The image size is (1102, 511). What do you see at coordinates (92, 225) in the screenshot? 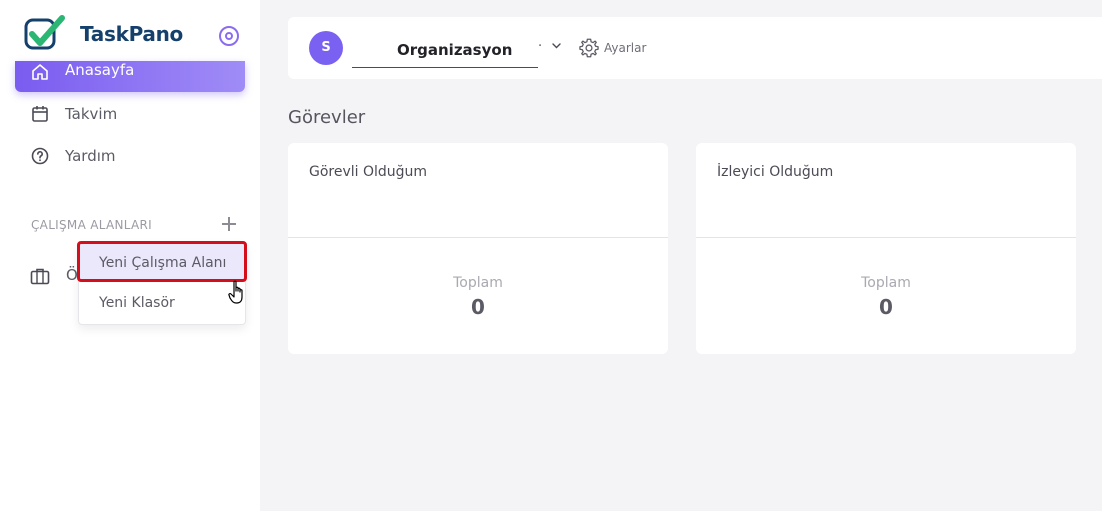
I see `workspaces-section-title: ÇALIŞMA ALANLARI` at bounding box center [92, 225].